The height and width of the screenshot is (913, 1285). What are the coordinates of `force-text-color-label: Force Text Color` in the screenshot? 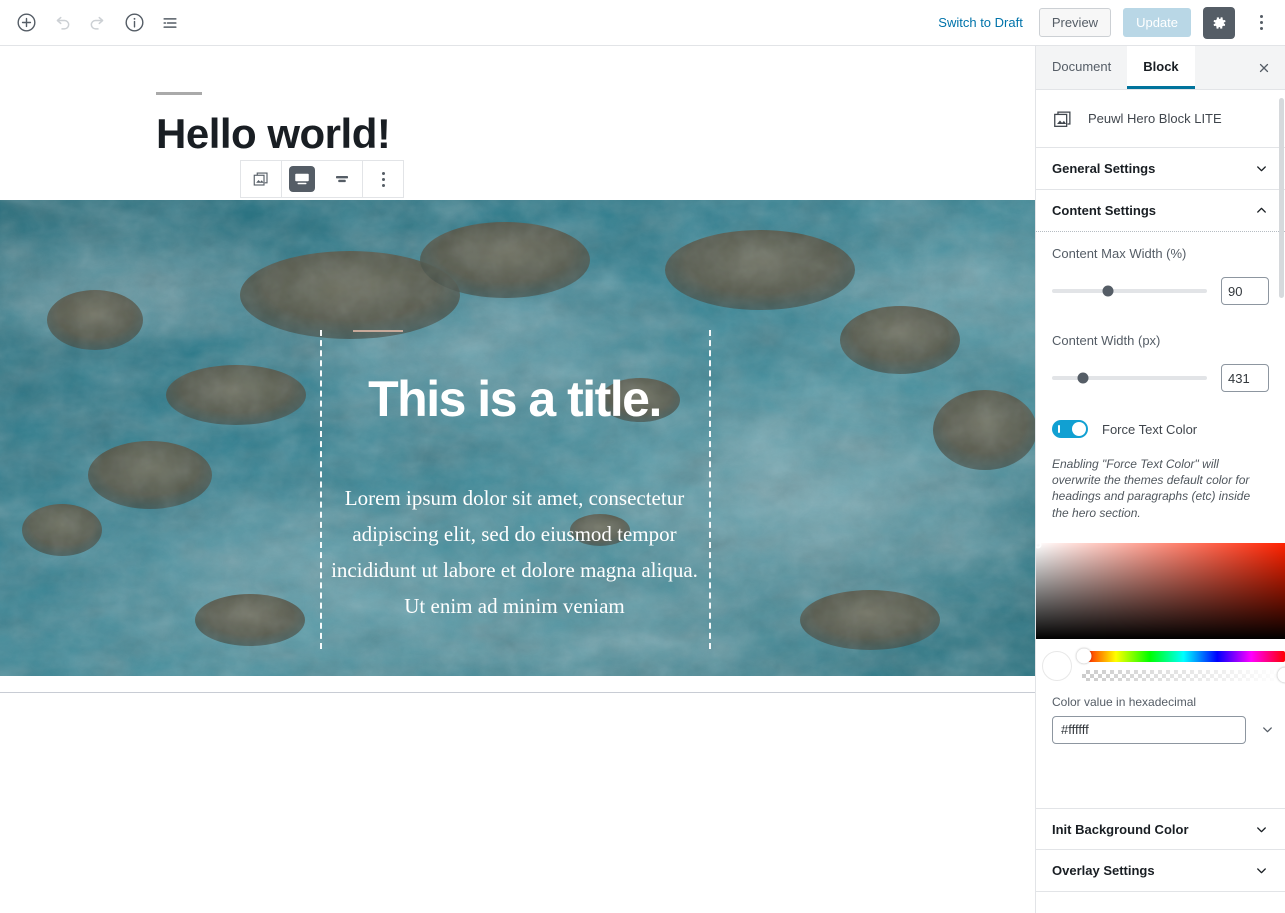 It's located at (1150, 429).